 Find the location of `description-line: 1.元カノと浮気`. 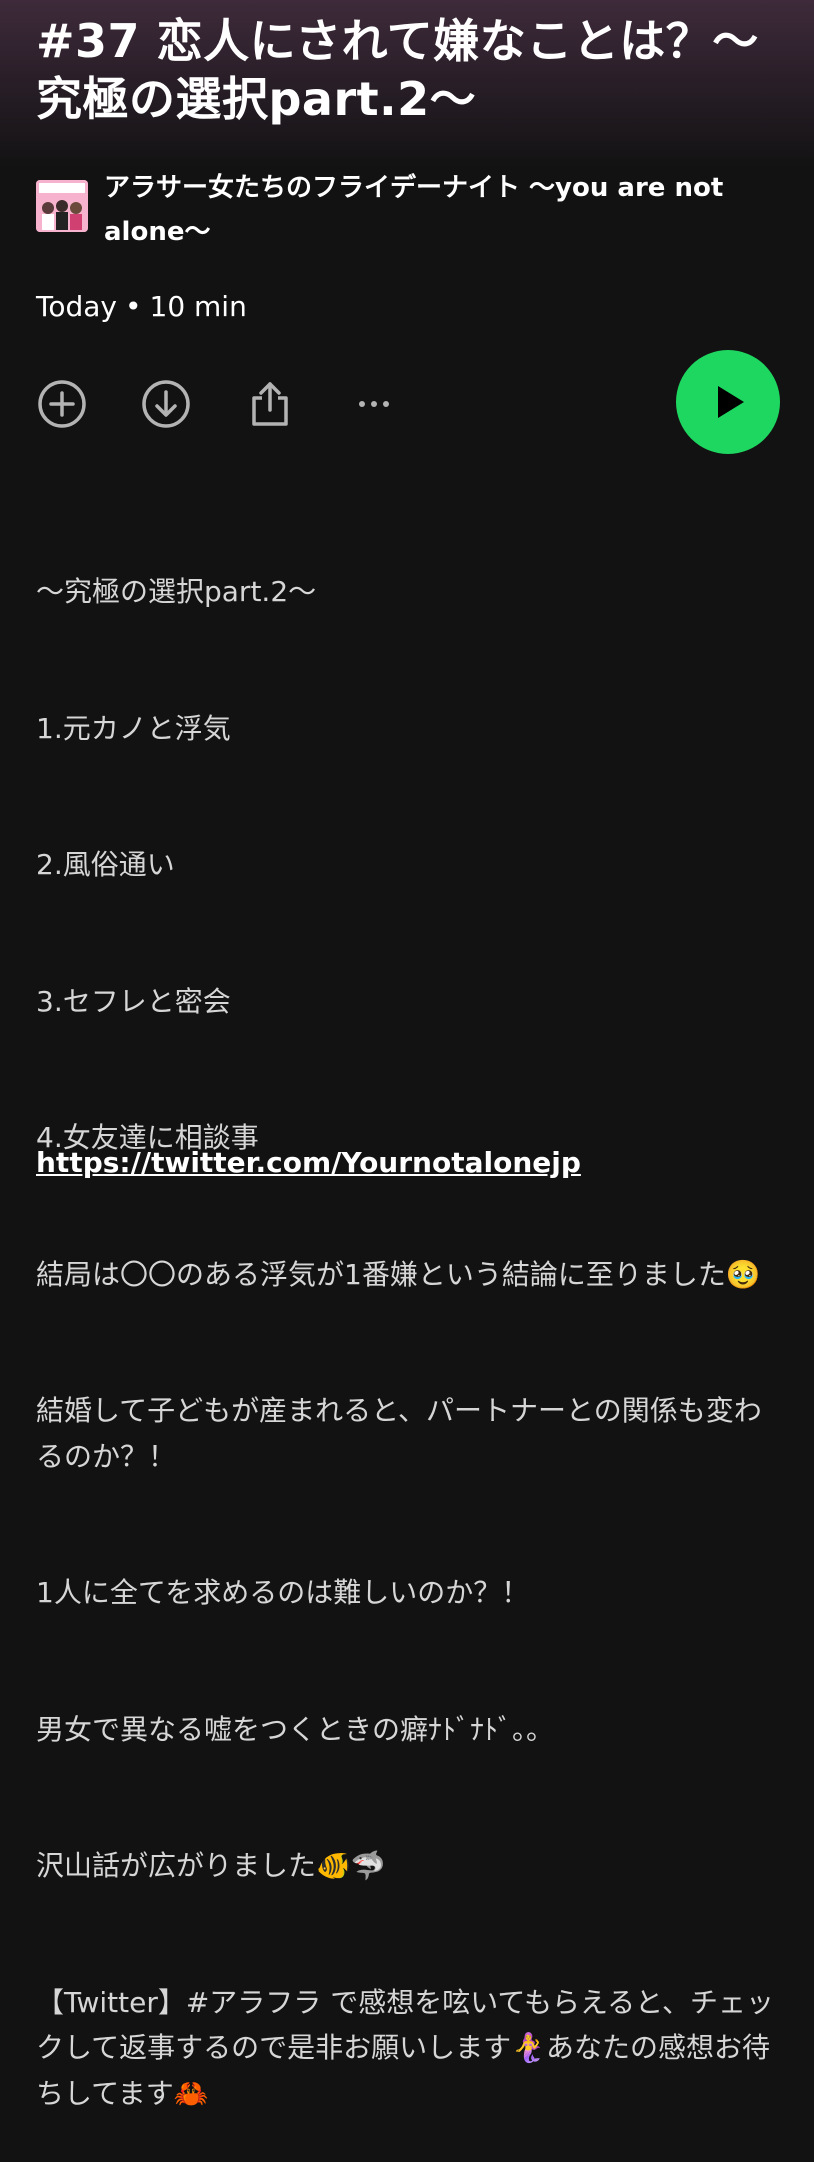

description-line: 1.元カノと浮気 is located at coordinates (133, 728).